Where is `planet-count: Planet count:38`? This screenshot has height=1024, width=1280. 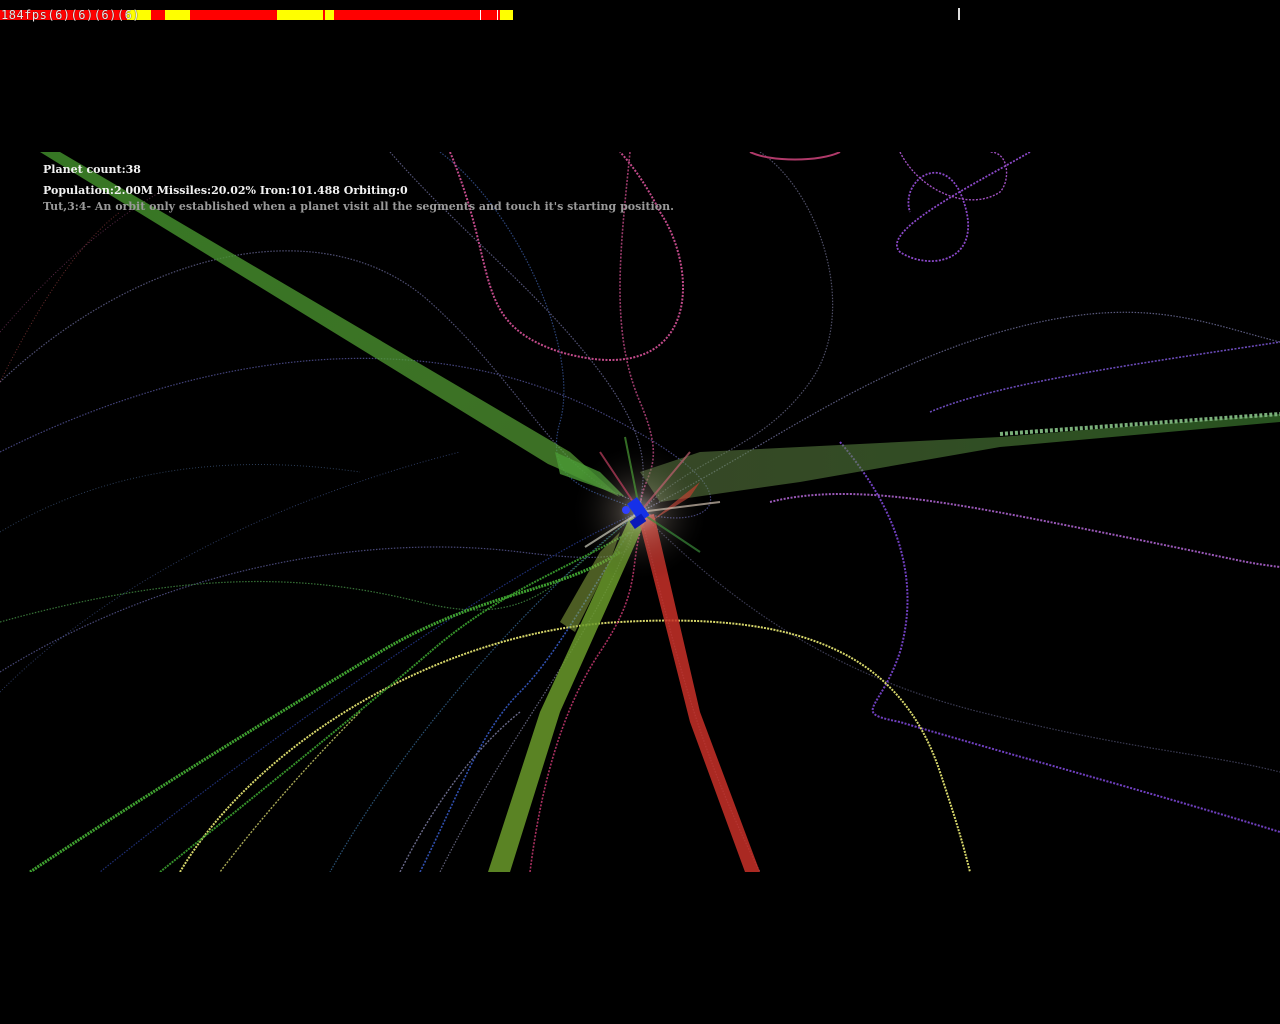
planet-count: Planet count:38 is located at coordinates (92, 169).